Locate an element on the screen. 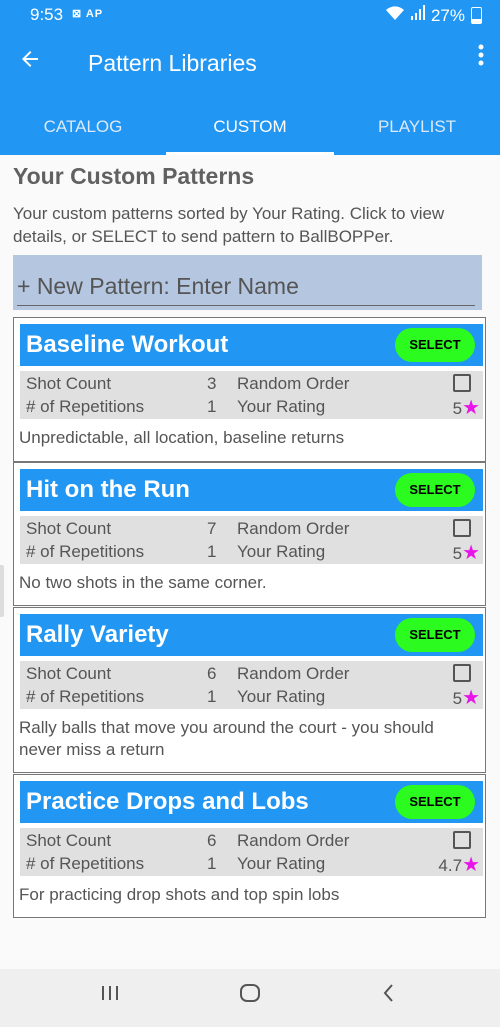 Image resolution: width=500 pixels, height=1027 pixels. tab-catalog: CATALOG is located at coordinates (83, 126).